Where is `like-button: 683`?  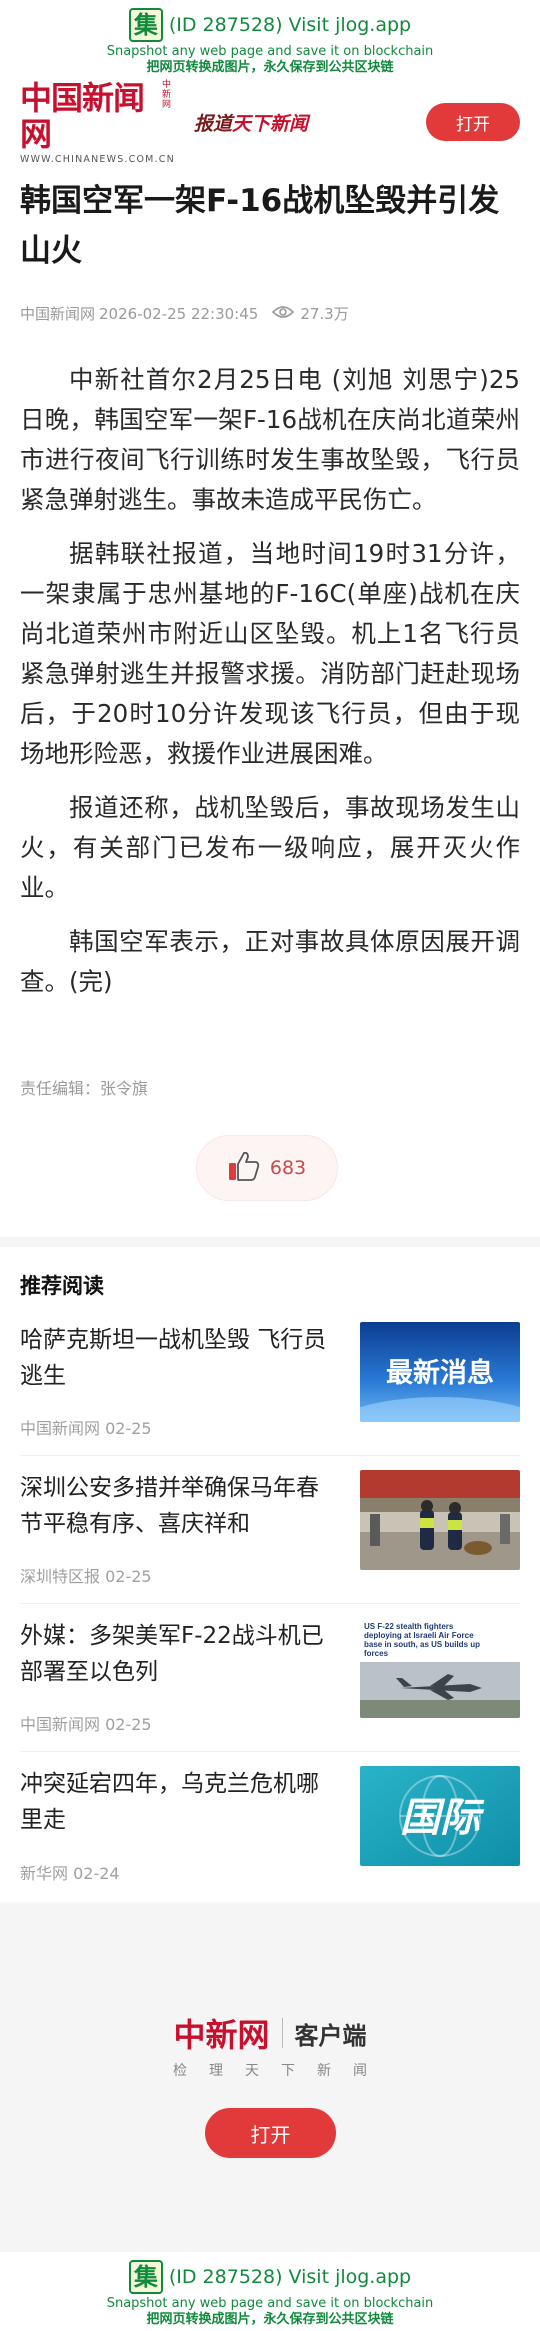
like-button: 683 is located at coordinates (267, 1168).